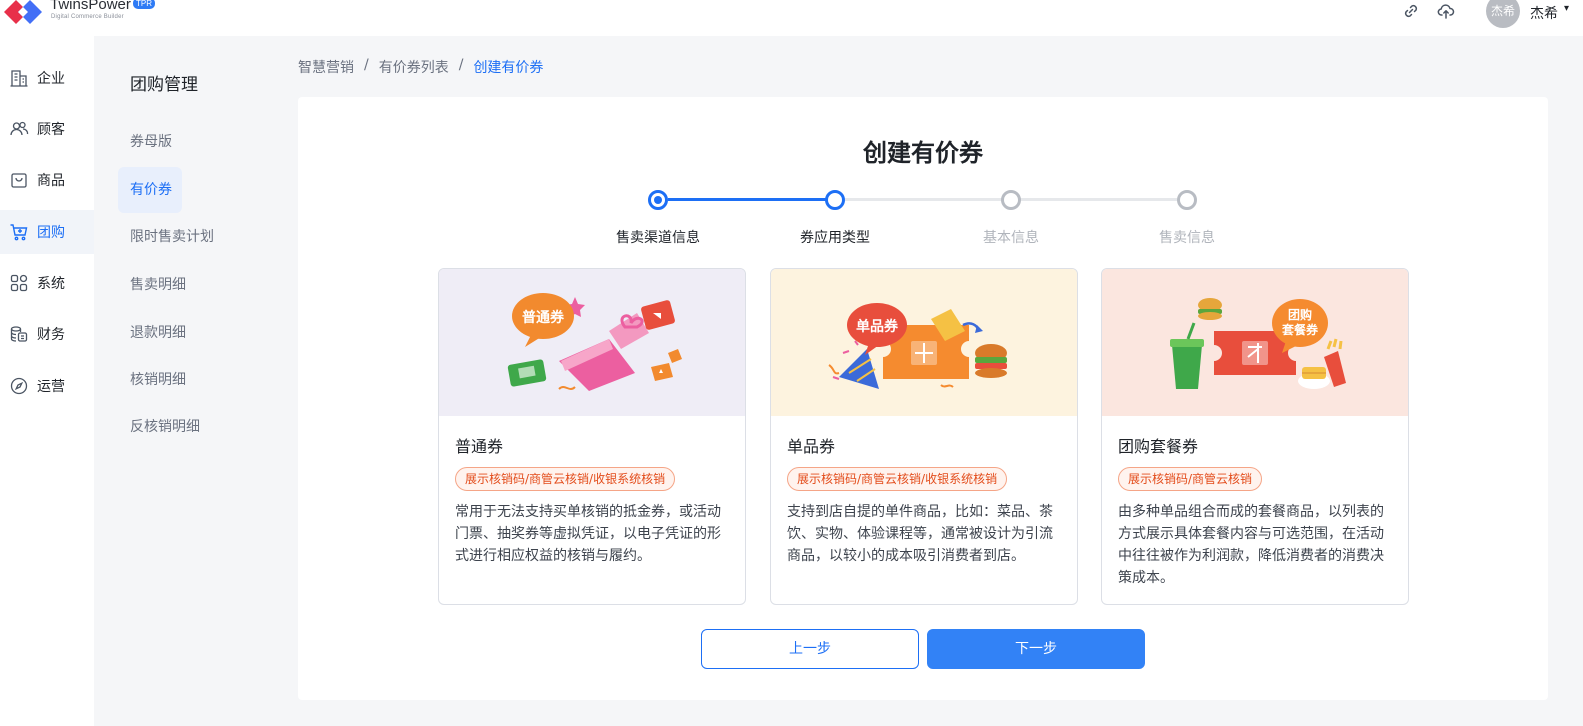 The width and height of the screenshot is (1583, 726). I want to click on user-avatar: 杰希, so click(1503, 14).